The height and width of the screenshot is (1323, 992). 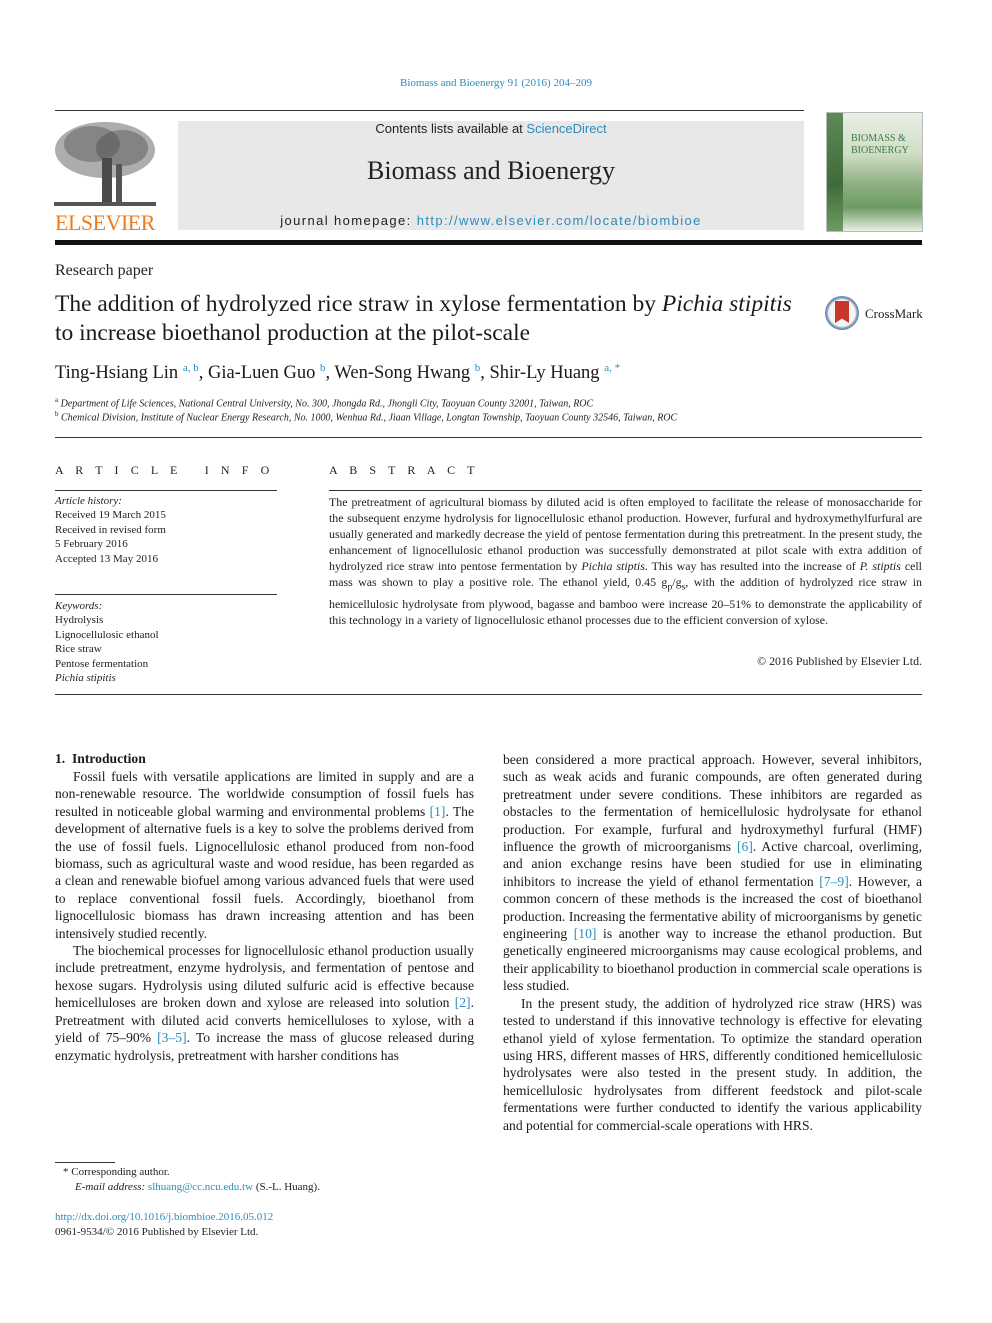 What do you see at coordinates (105, 222) in the screenshot?
I see `elsevier-wordmark: ELSEVIER` at bounding box center [105, 222].